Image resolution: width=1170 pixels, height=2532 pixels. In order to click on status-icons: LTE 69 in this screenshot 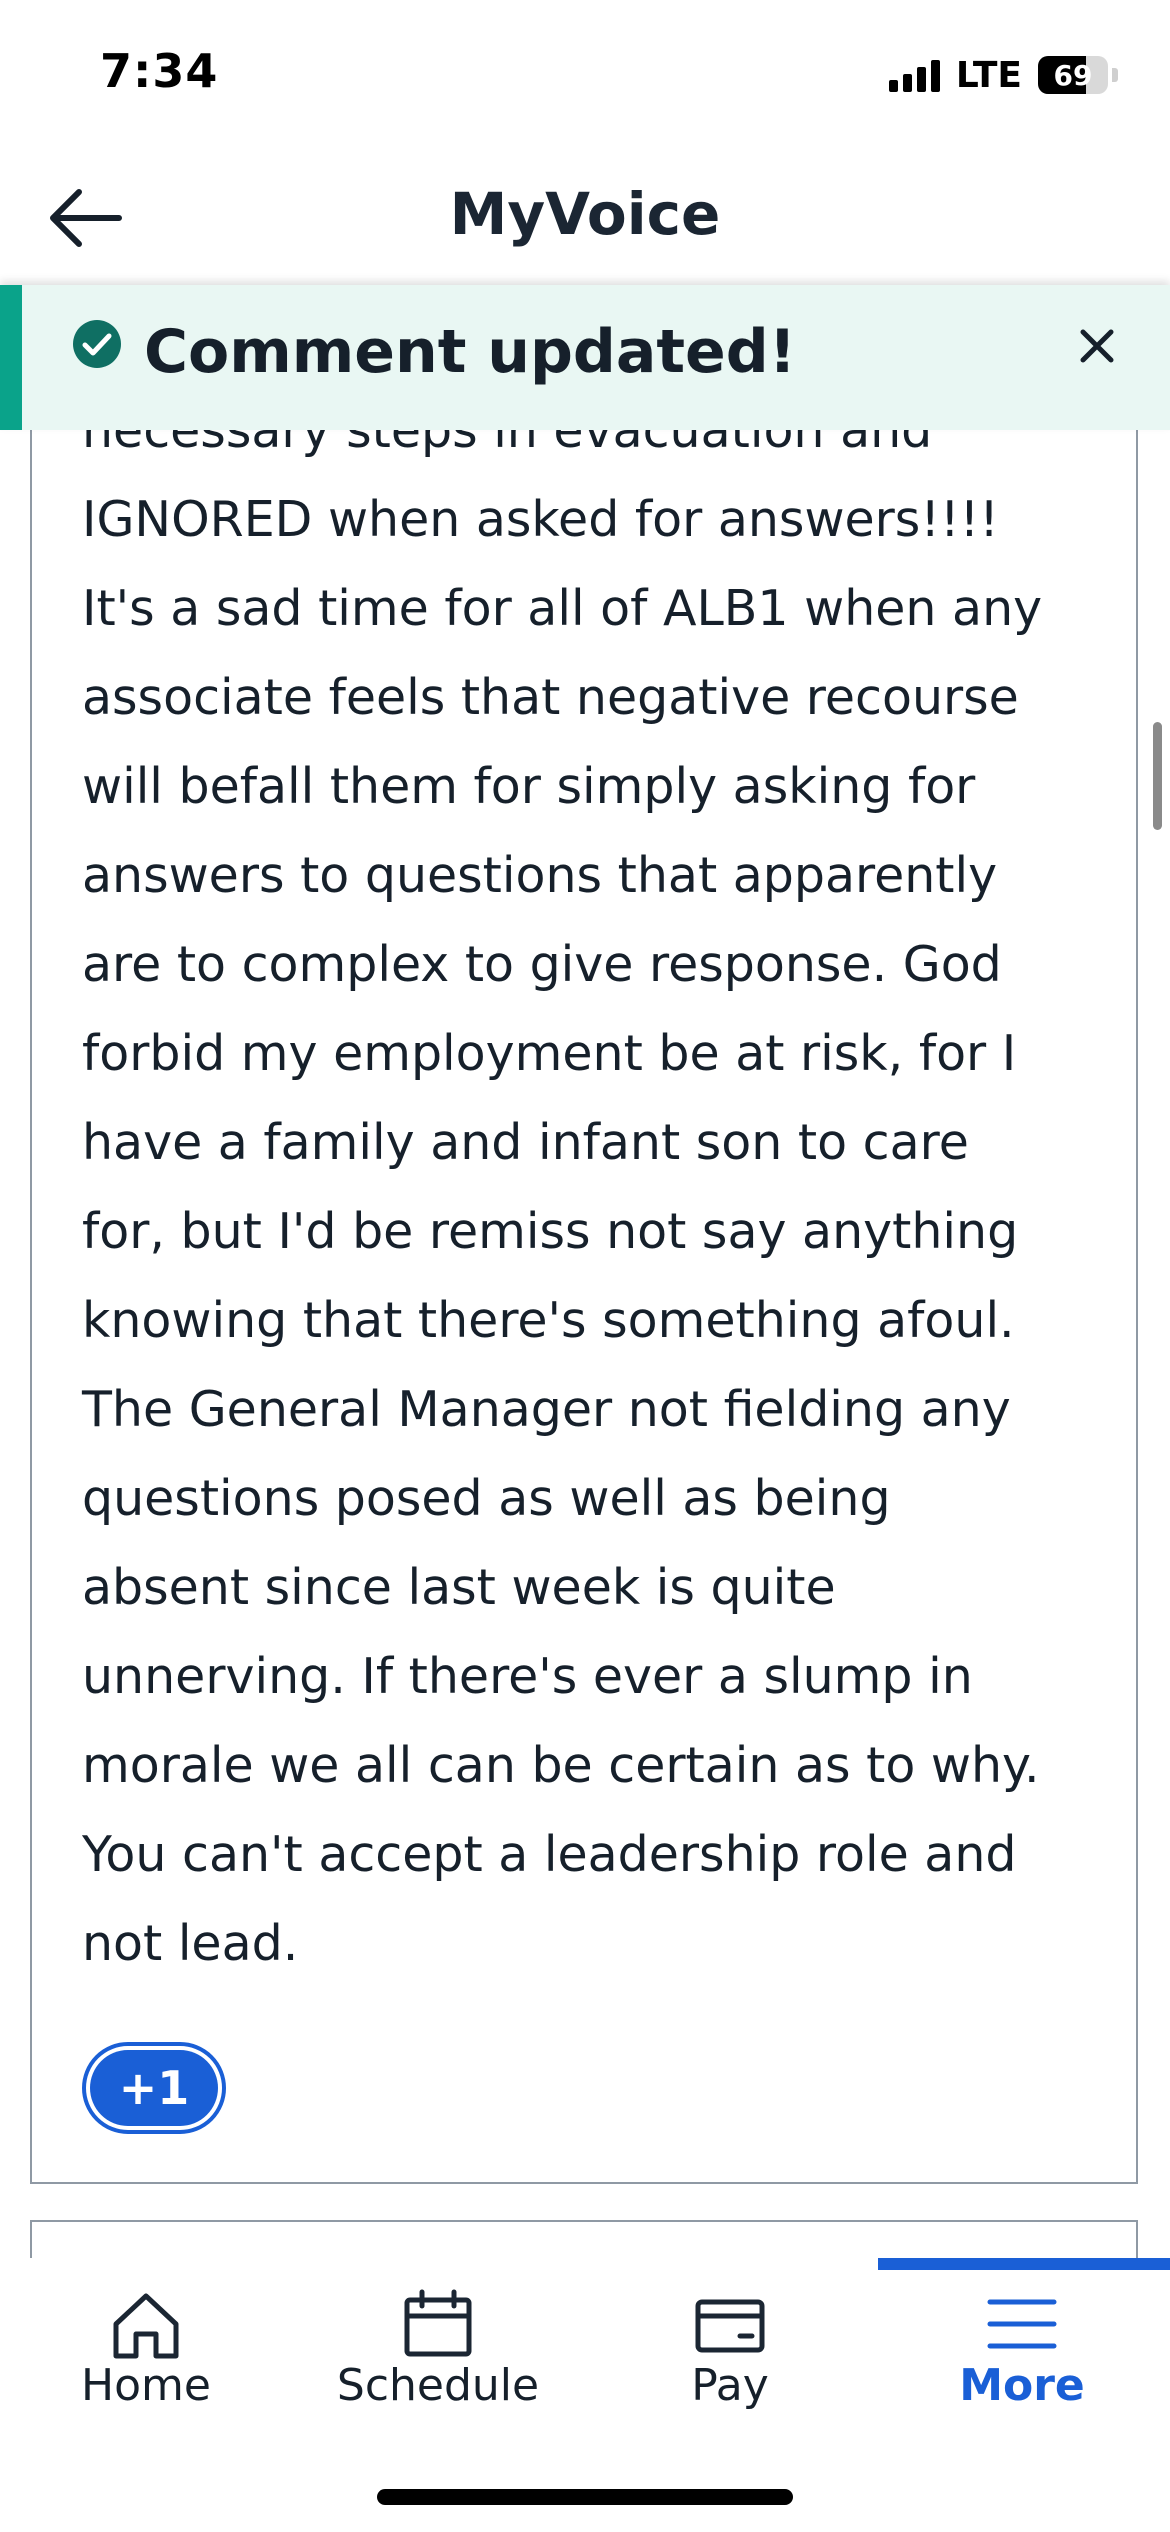, I will do `click(1003, 75)`.